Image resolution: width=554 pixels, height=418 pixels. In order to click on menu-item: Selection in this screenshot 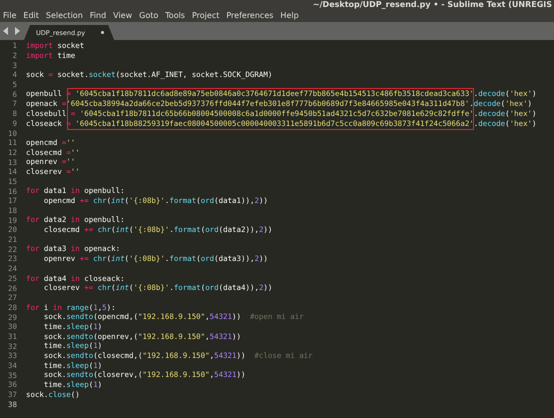, I will do `click(64, 15)`.